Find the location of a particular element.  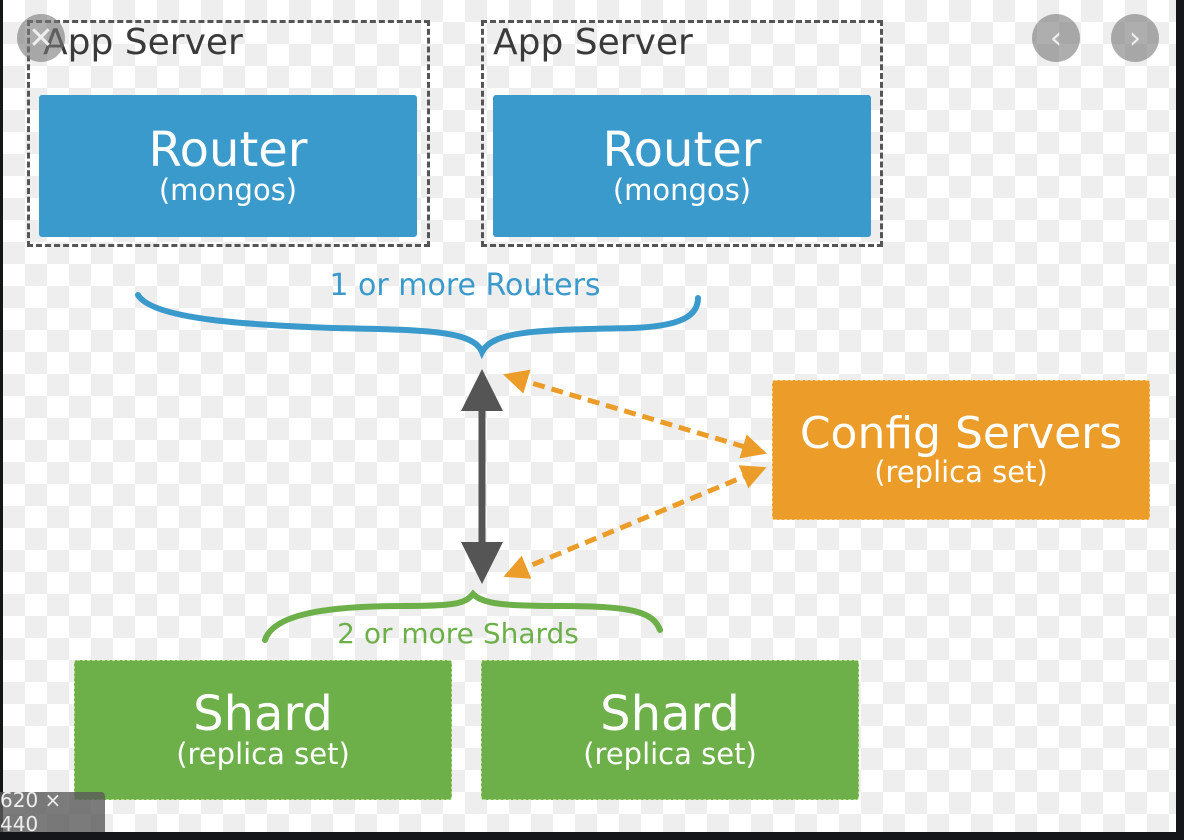

shard-config-arrow is located at coordinates (635, 522).